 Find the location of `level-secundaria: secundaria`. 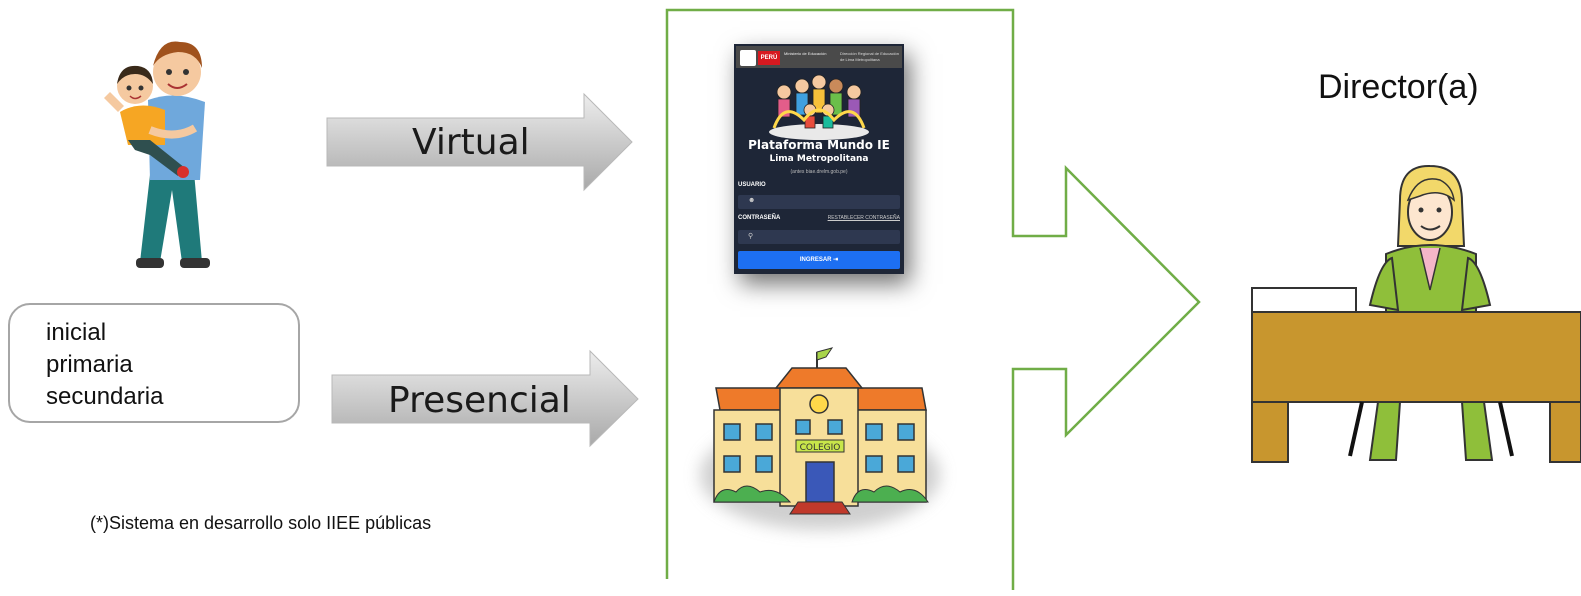

level-secundaria: secundaria is located at coordinates (105, 396).